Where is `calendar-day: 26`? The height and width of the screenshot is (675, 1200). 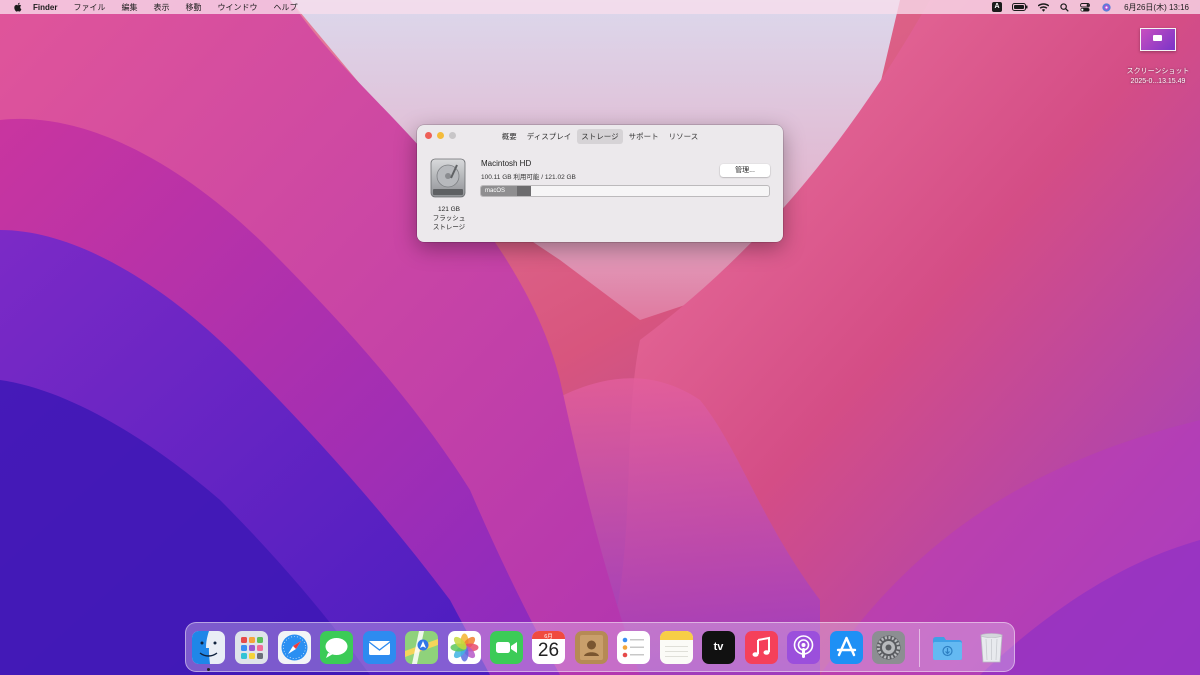 calendar-day: 26 is located at coordinates (548, 650).